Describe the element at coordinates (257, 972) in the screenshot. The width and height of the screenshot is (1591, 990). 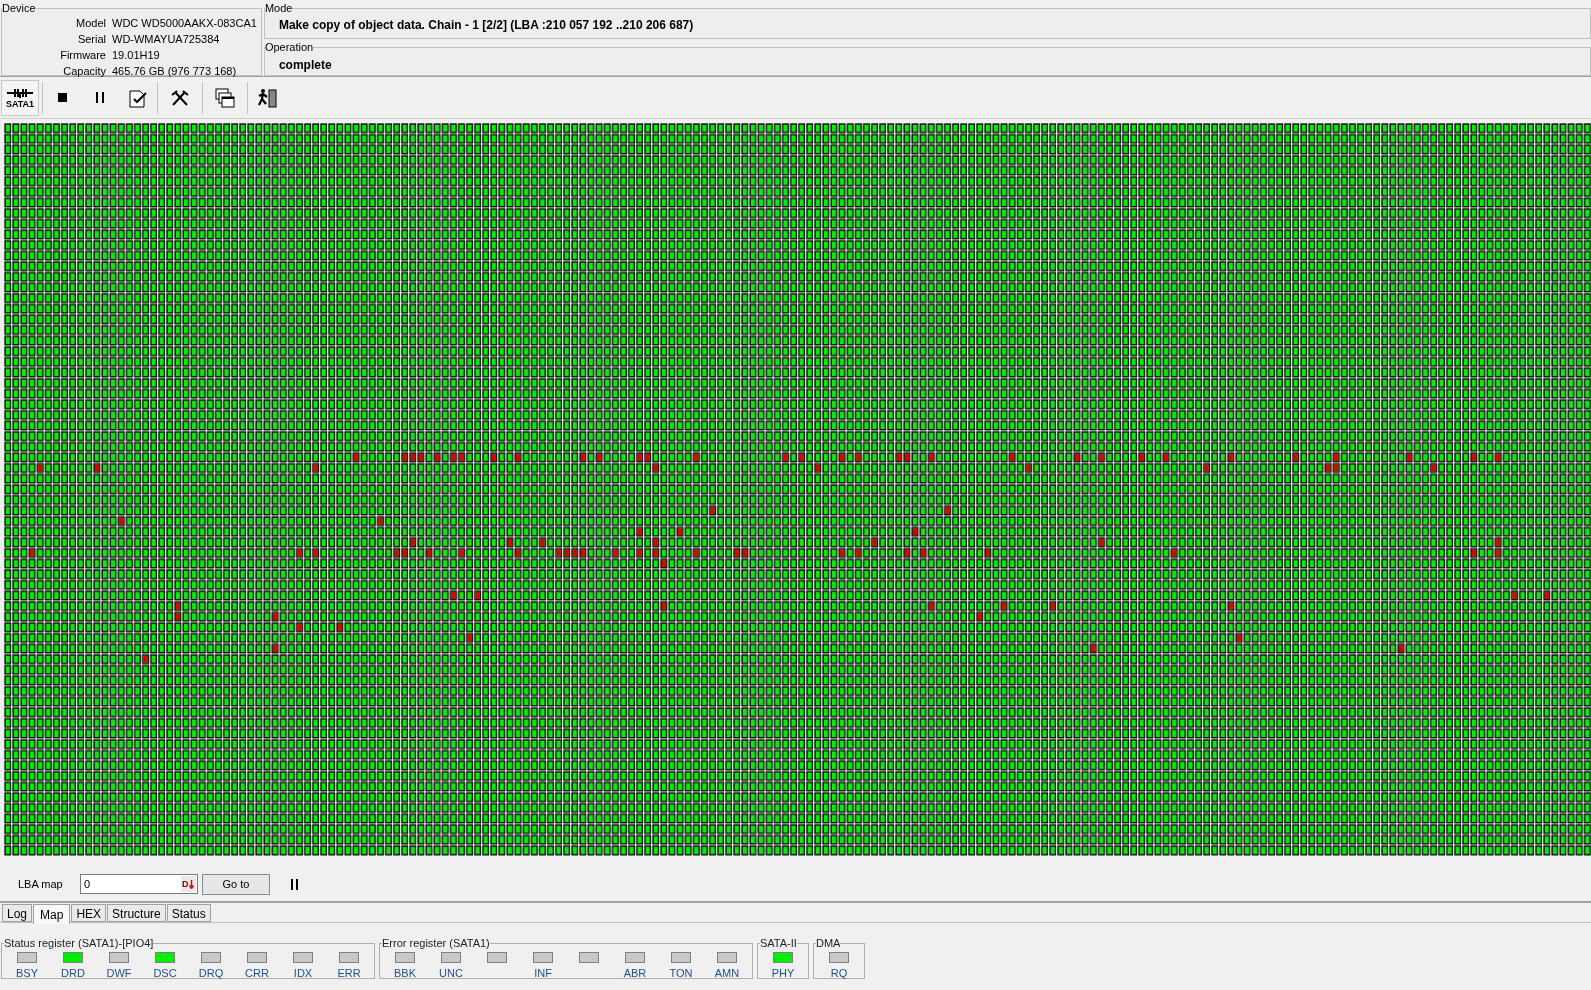
I see `indicator-label: CRR` at that location.